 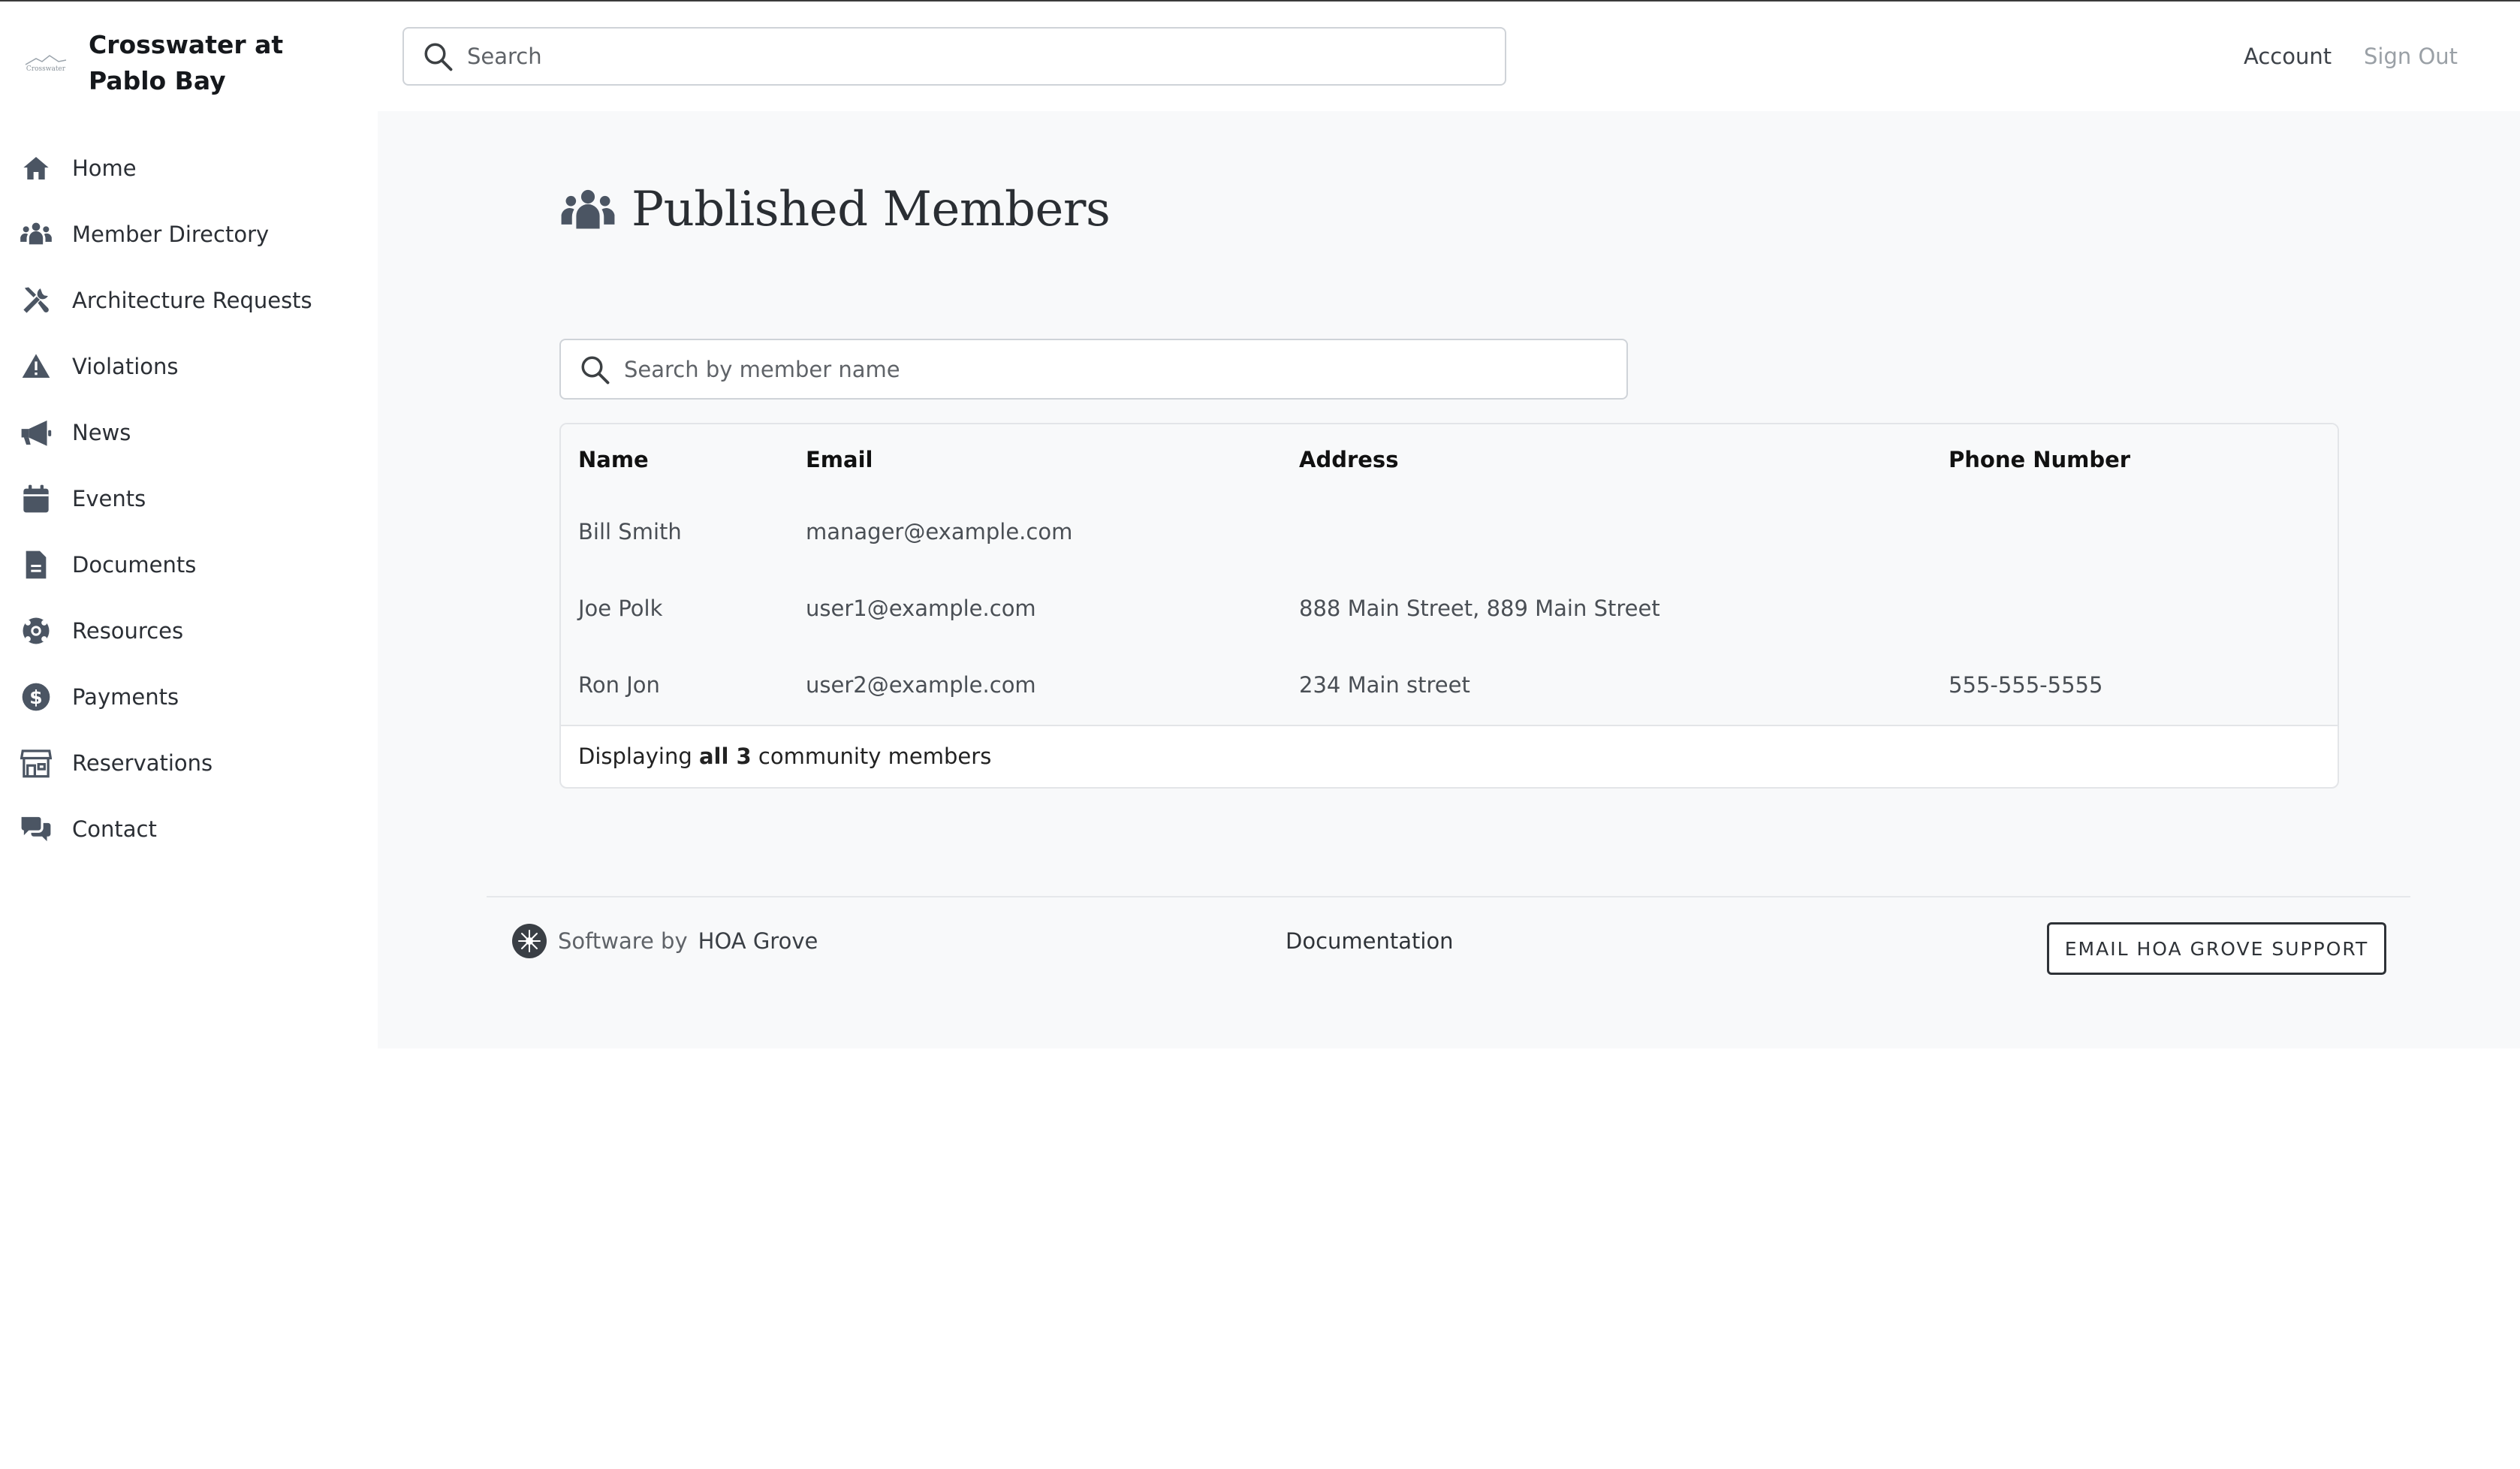 What do you see at coordinates (2411, 57) in the screenshot?
I see `sign-out-link: Sign Out` at bounding box center [2411, 57].